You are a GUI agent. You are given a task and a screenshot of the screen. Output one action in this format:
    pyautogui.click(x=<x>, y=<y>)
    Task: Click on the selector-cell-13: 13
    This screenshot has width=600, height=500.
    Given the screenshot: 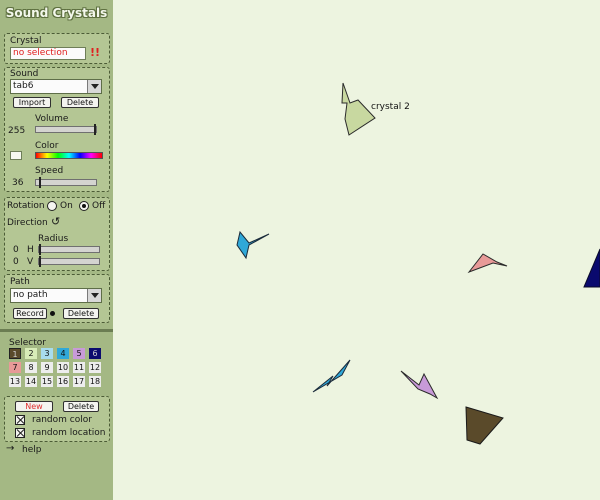 What is the action you would take?
    pyautogui.click(x=15, y=381)
    